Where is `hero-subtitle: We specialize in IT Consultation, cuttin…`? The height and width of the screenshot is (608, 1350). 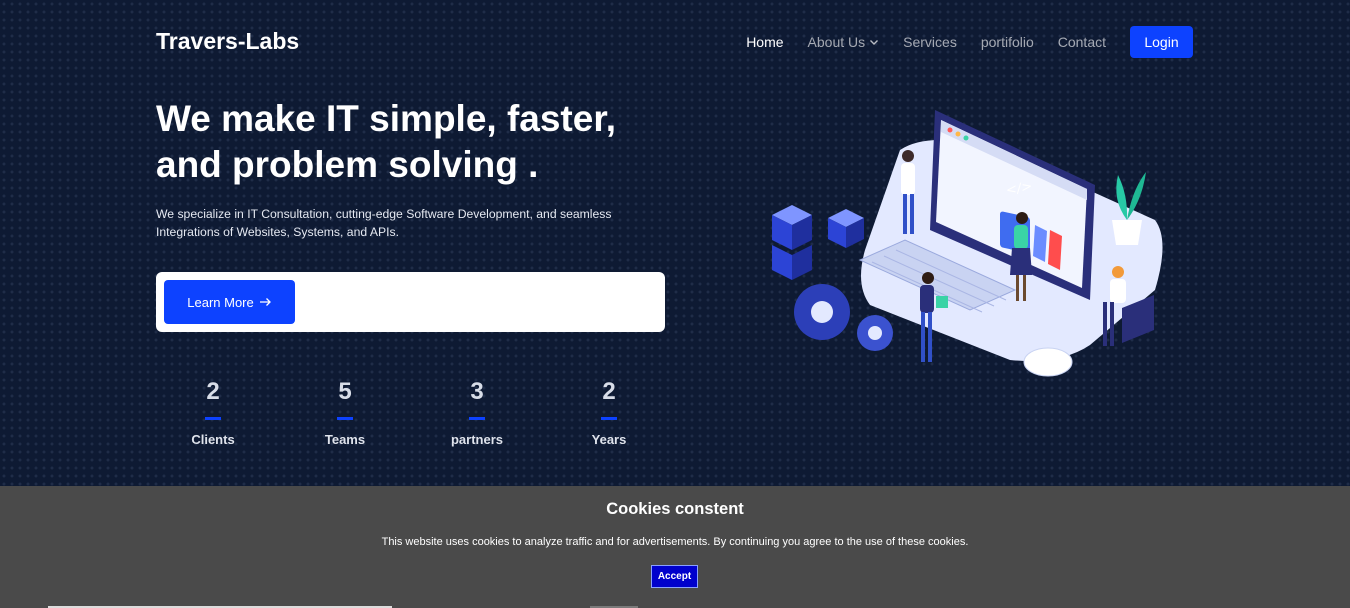 hero-subtitle: We specialize in IT Consultation, cuttin… is located at coordinates (384, 223).